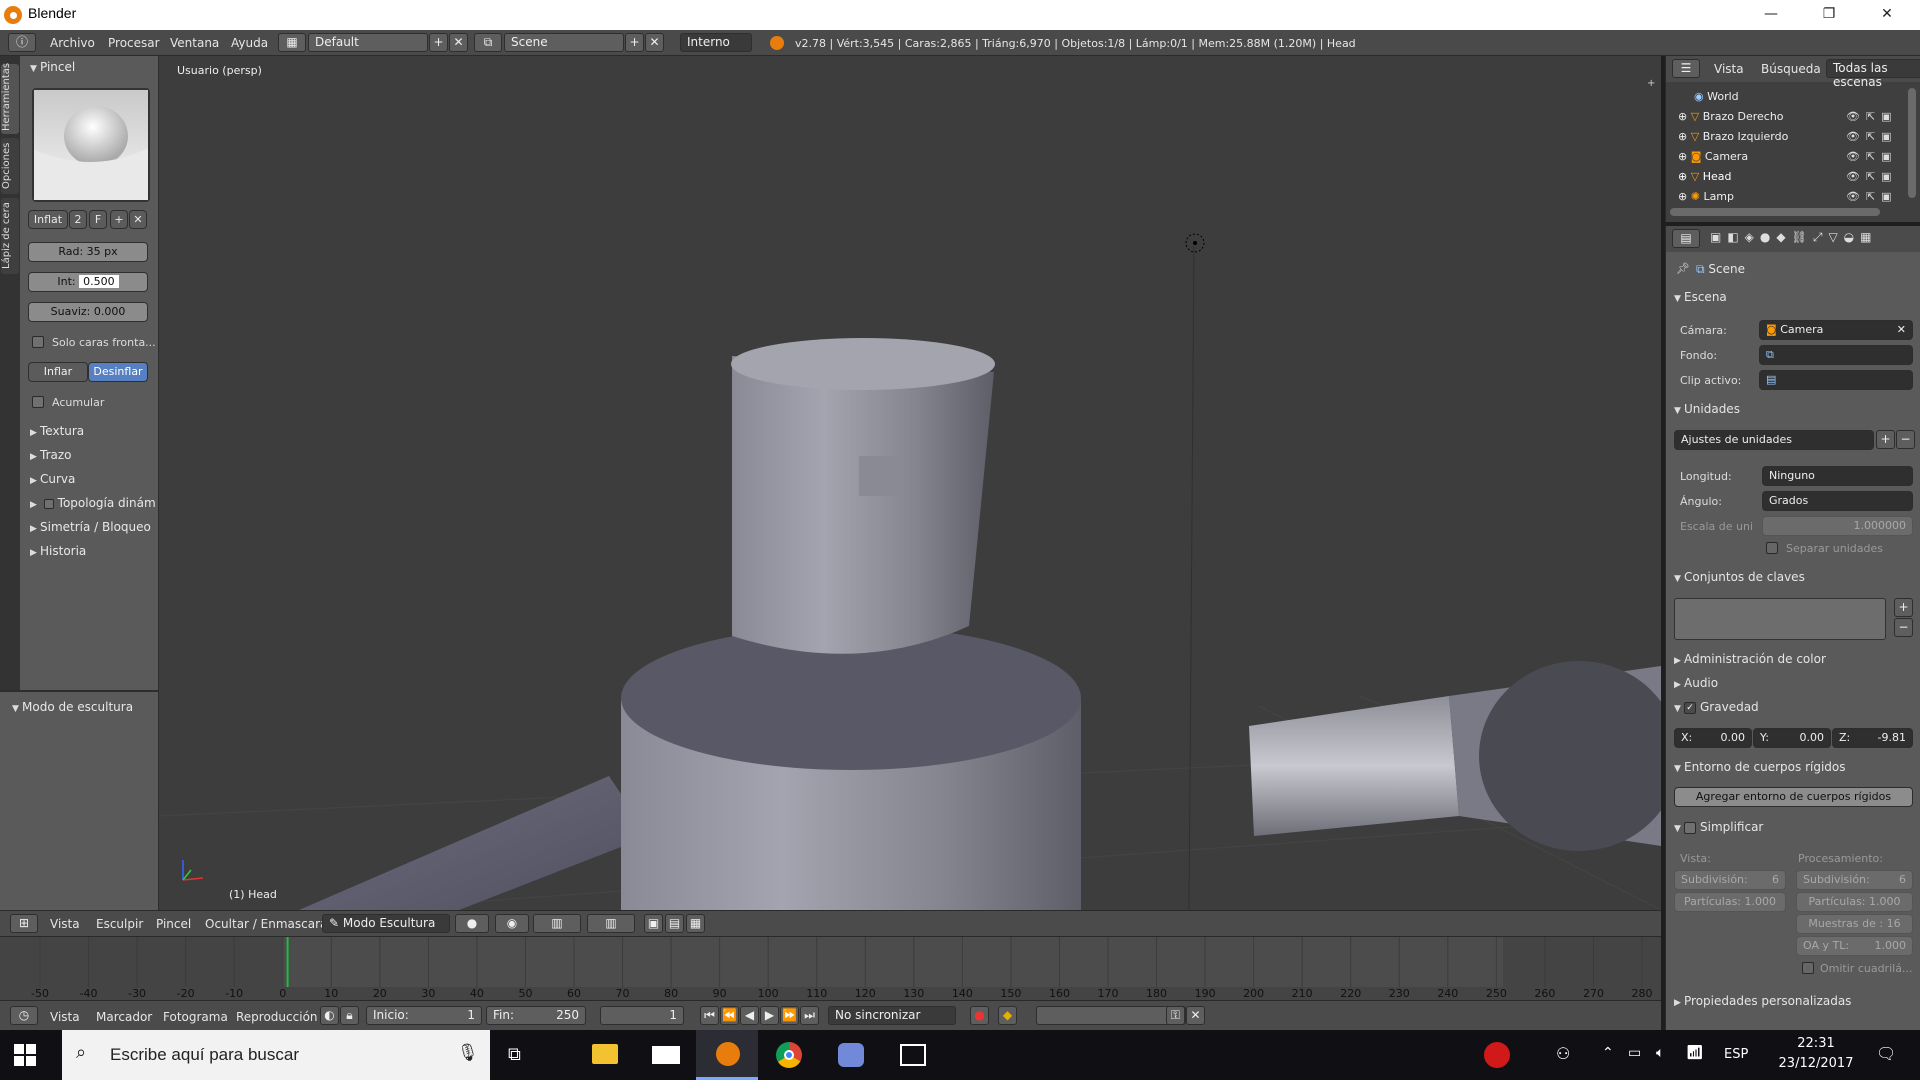 The height and width of the screenshot is (1080, 1920). Describe the element at coordinates (10, 236) in the screenshot. I see `tab-lapiz-de-cera: Lápiz de cera` at that location.